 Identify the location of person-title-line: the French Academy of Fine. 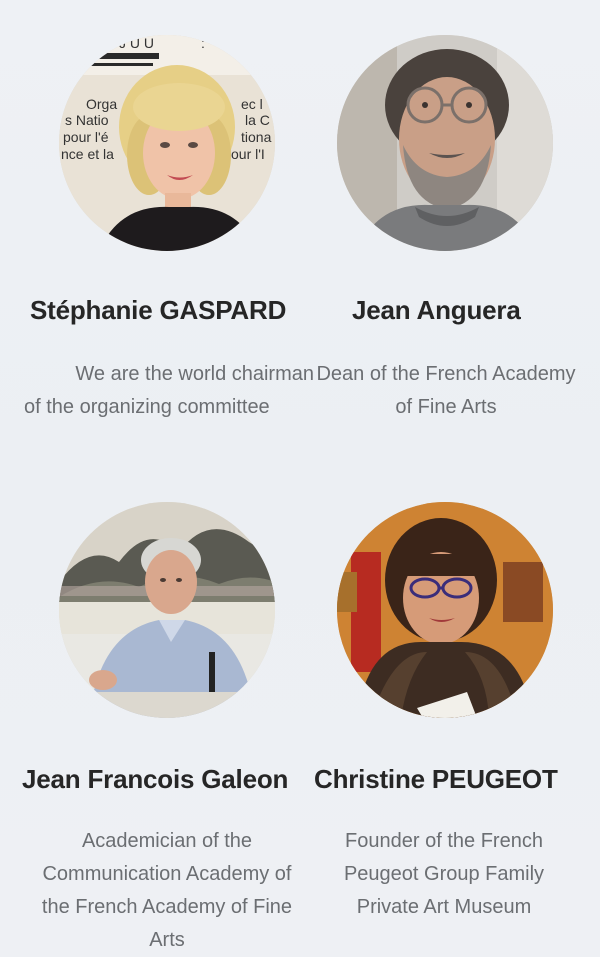
(167, 907).